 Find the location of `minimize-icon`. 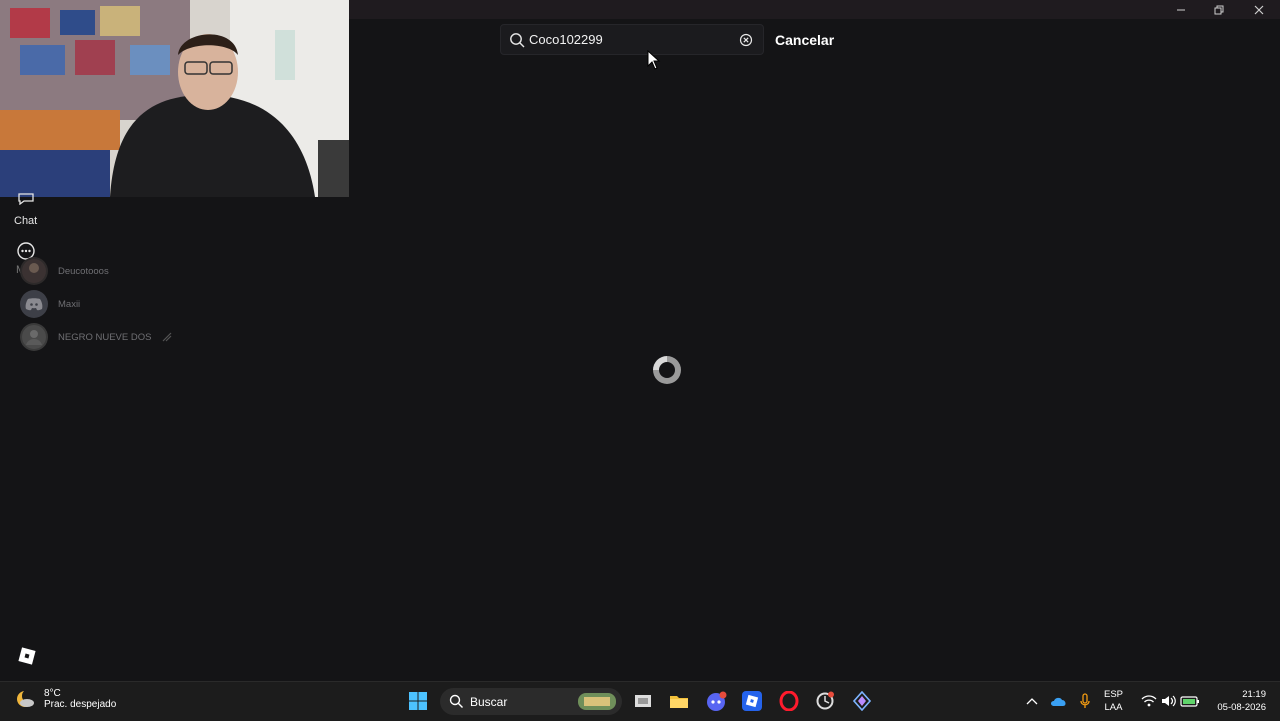

minimize-icon is located at coordinates (1181, 9).